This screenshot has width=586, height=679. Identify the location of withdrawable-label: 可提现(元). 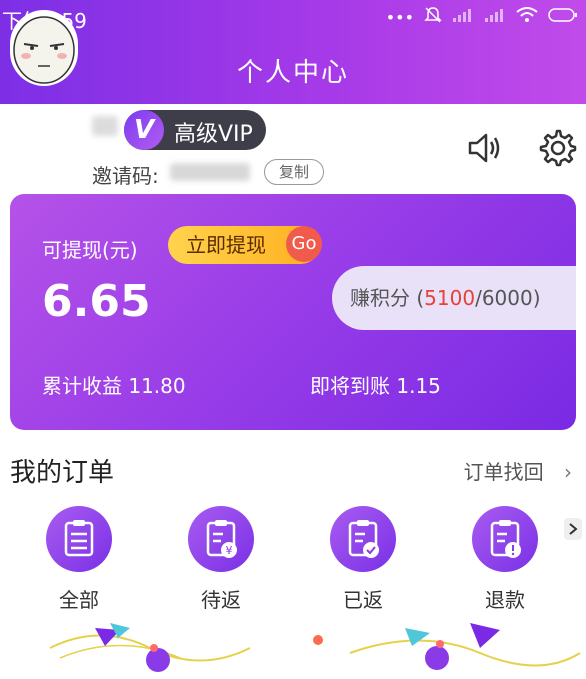
(90, 250).